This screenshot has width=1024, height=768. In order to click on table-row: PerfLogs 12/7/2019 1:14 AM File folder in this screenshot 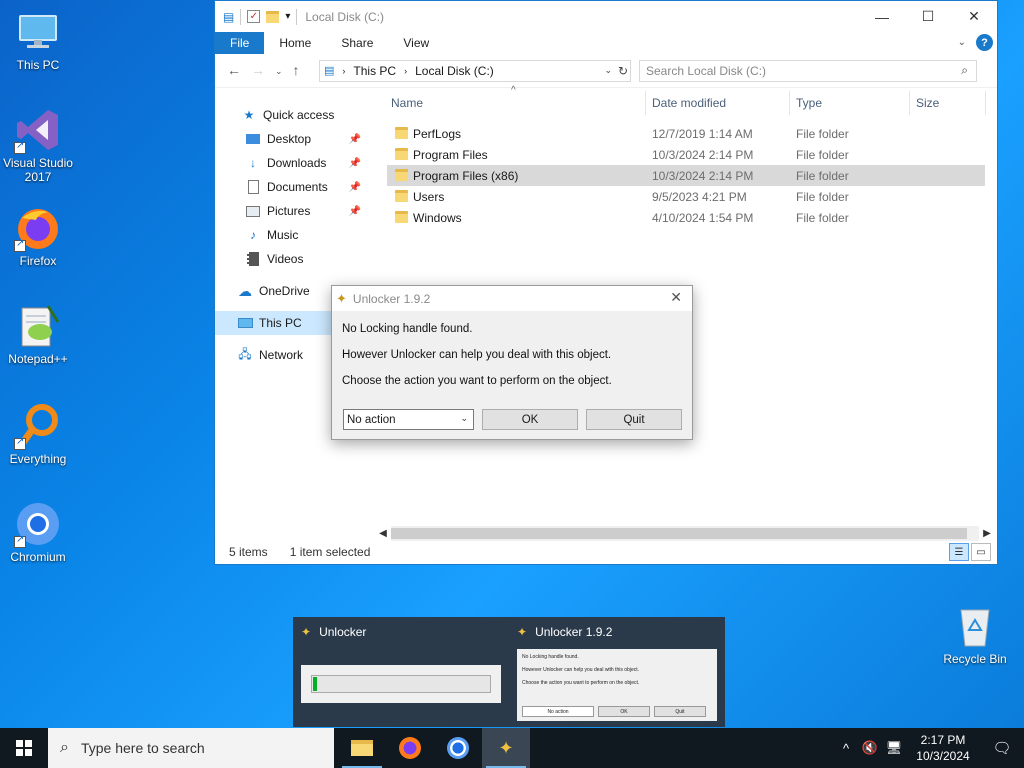, I will do `click(686, 133)`.